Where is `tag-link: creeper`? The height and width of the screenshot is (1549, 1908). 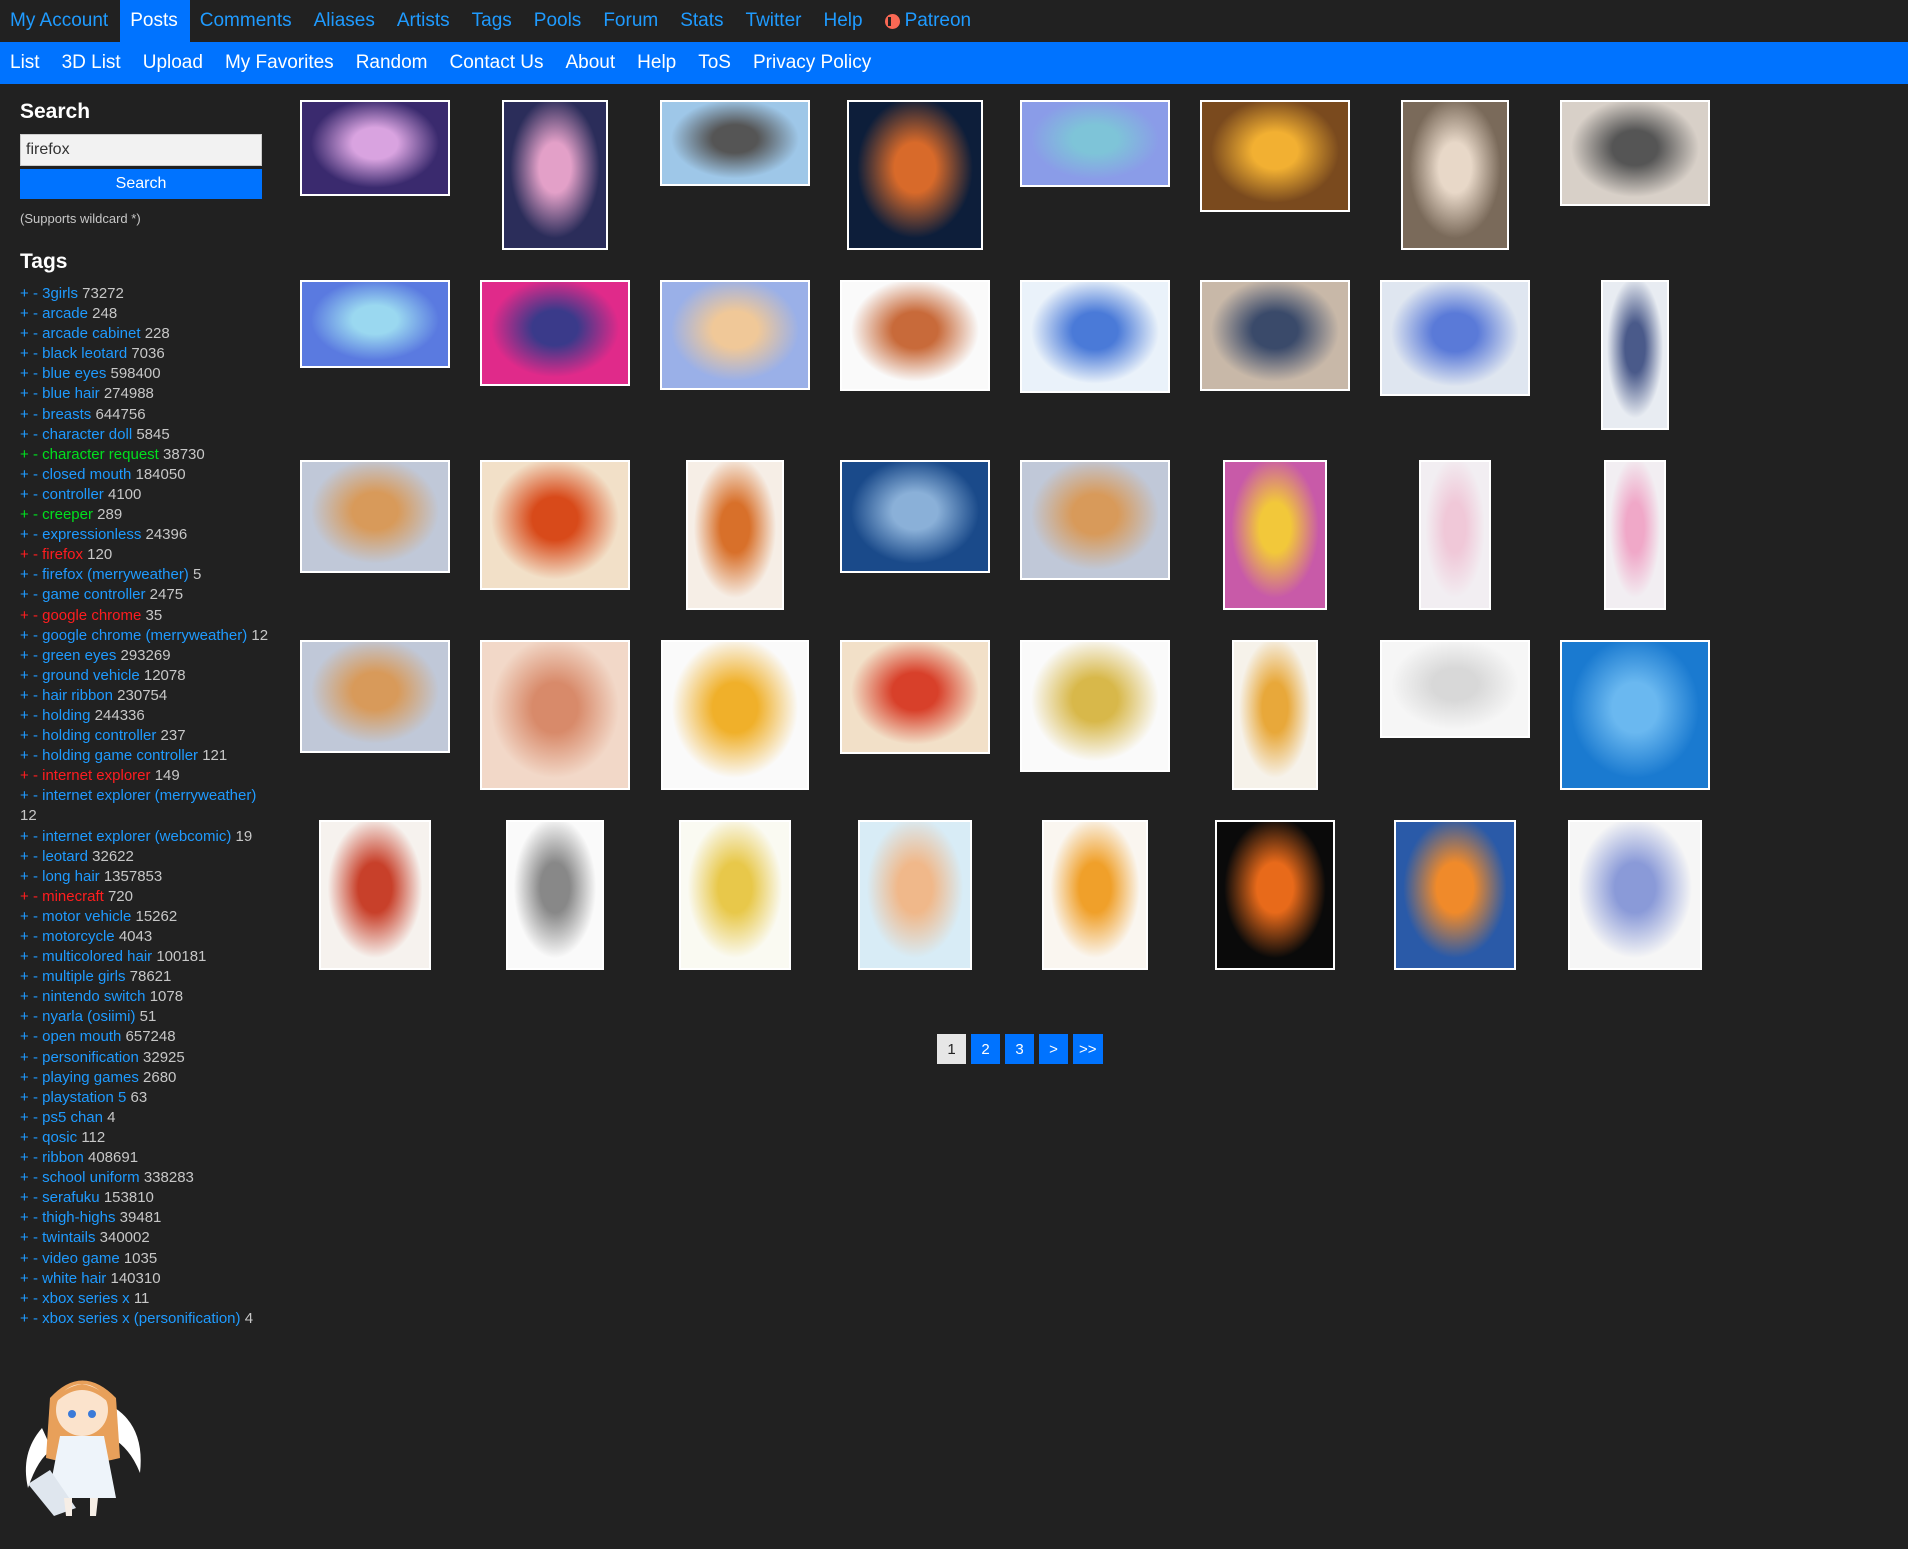 tag-link: creeper is located at coordinates (67, 514).